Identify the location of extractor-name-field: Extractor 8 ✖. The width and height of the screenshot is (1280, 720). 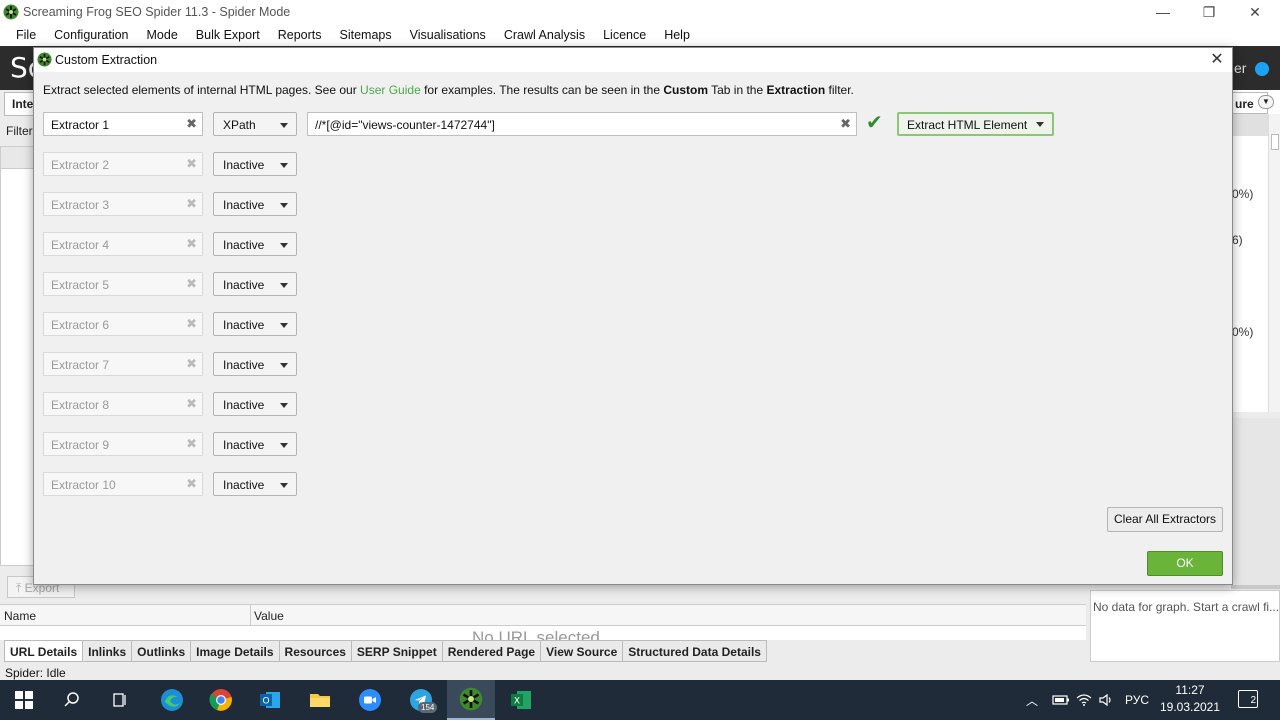
(123, 404).